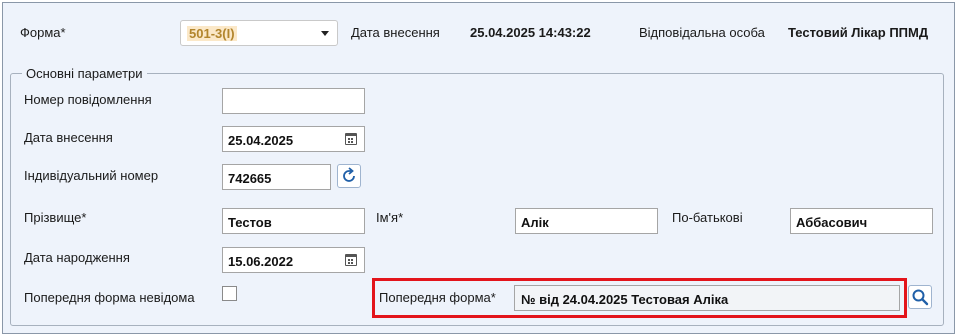 This screenshot has height=336, width=958. Describe the element at coordinates (259, 33) in the screenshot. I see `form-select: 501-3(І)` at that location.